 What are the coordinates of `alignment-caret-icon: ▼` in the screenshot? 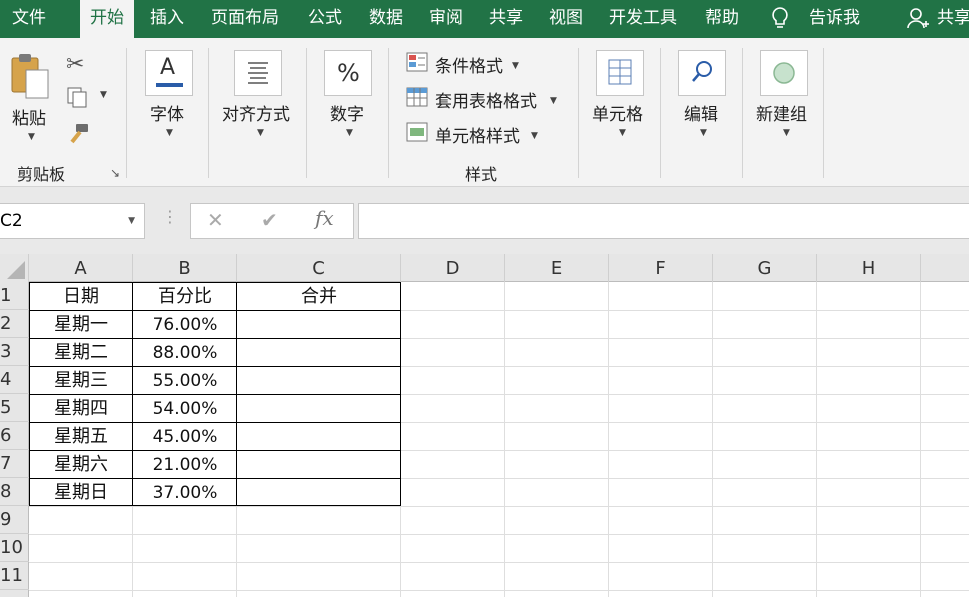 It's located at (260, 133).